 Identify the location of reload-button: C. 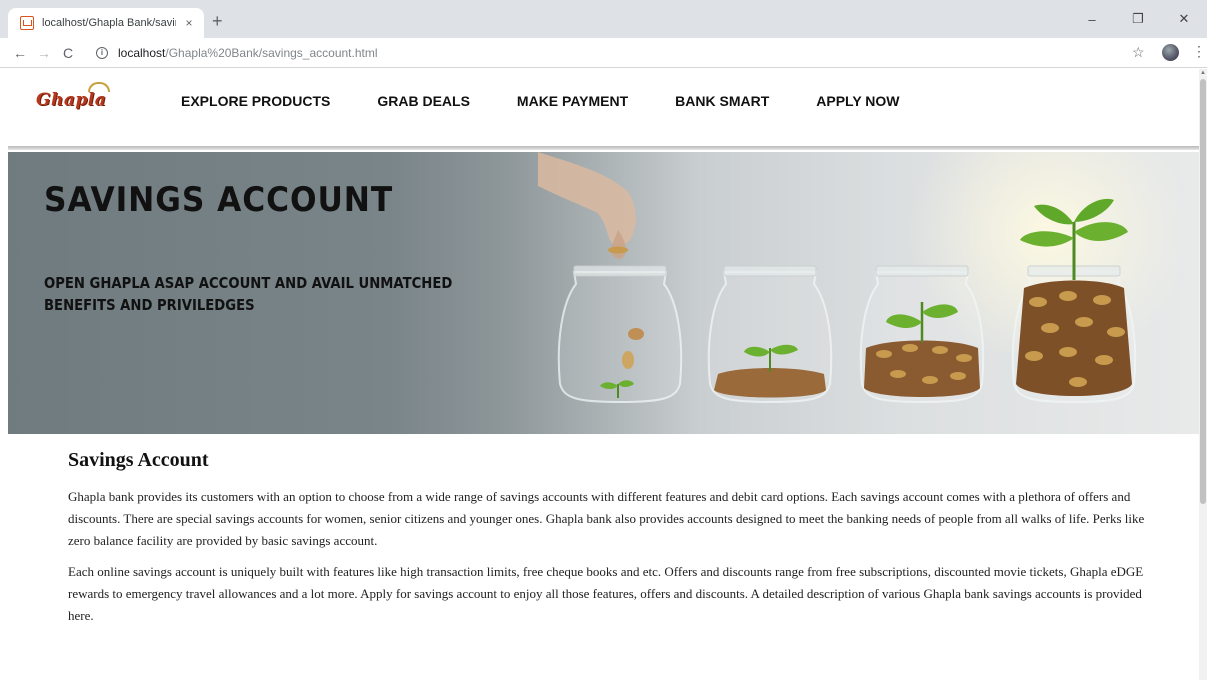
(68, 53).